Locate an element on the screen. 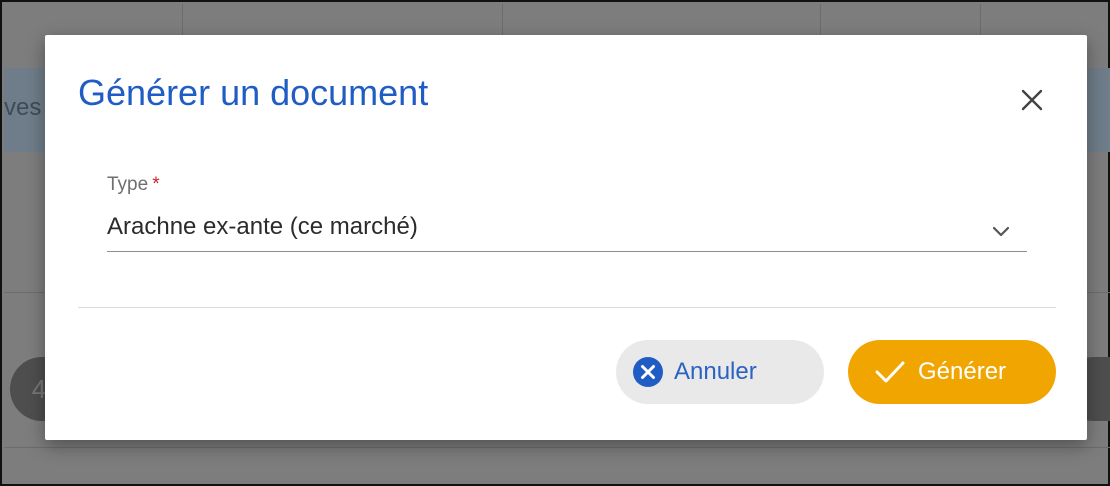  type-field-label: Type * is located at coordinates (133, 185).